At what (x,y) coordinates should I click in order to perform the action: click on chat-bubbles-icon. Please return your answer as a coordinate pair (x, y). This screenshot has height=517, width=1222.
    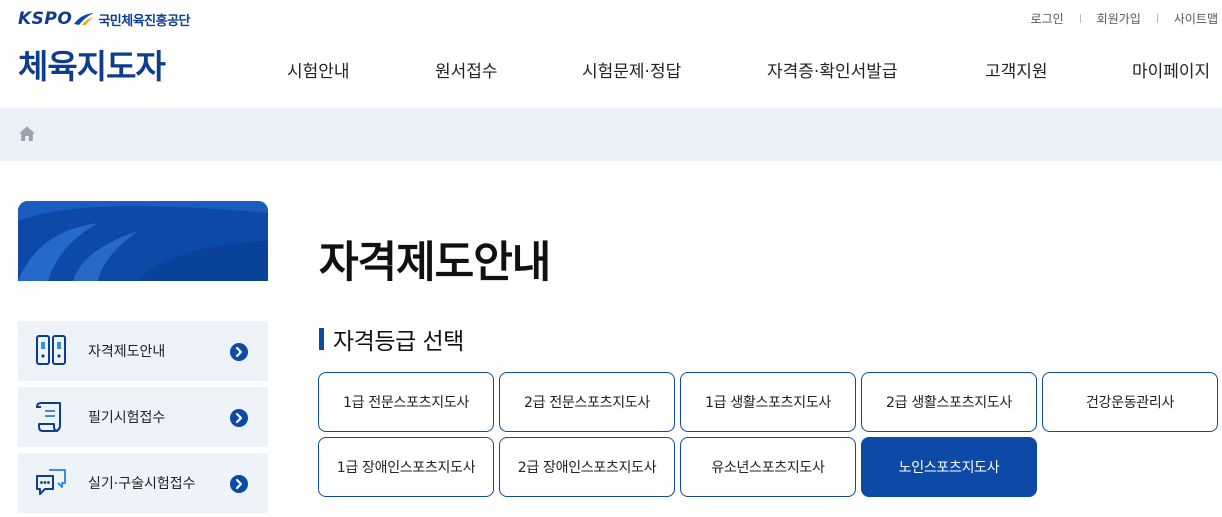
    Looking at the image, I should click on (51, 482).